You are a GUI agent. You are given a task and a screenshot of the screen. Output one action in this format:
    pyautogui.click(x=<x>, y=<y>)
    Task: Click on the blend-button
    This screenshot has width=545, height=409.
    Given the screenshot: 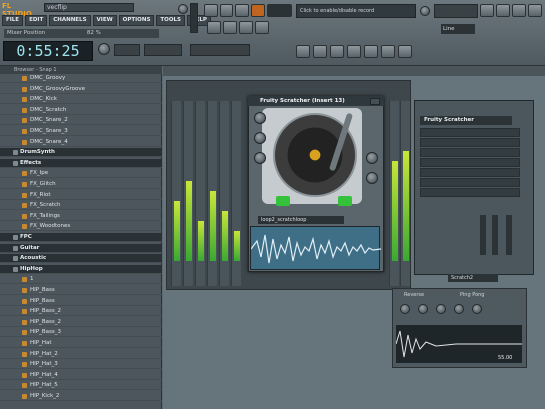 What is the action you would take?
    pyautogui.click(x=262, y=27)
    